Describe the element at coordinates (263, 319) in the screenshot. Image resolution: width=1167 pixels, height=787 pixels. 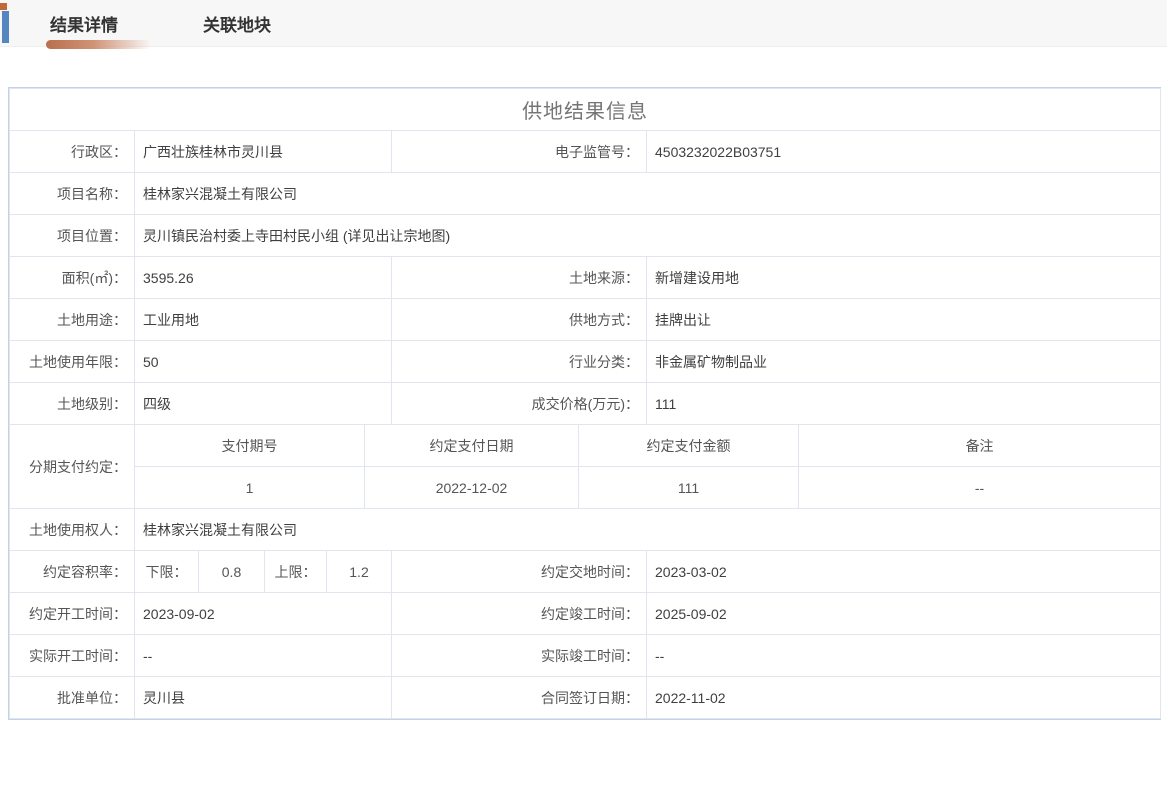
I see `land-use-value: 工业用地` at that location.